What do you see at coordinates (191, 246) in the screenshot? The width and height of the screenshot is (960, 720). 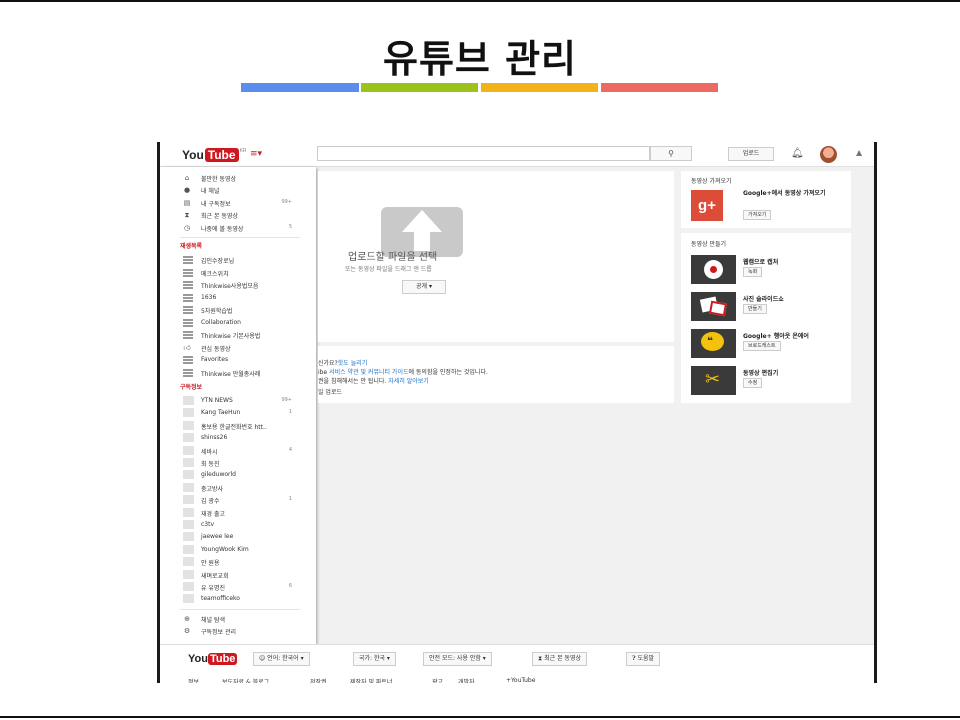 I see `playlist-heading: 재생목록` at bounding box center [191, 246].